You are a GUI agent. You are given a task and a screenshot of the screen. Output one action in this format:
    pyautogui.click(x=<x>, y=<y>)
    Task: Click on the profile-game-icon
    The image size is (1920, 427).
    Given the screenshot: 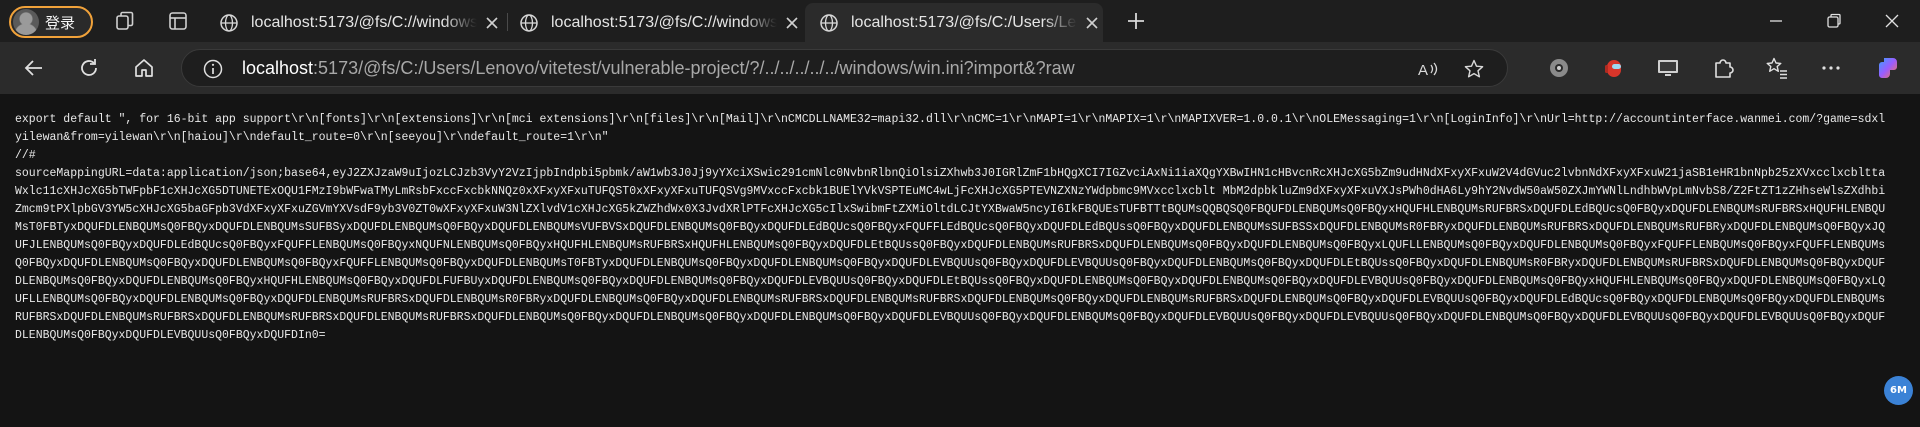 What is the action you would take?
    pyautogui.click(x=1614, y=68)
    